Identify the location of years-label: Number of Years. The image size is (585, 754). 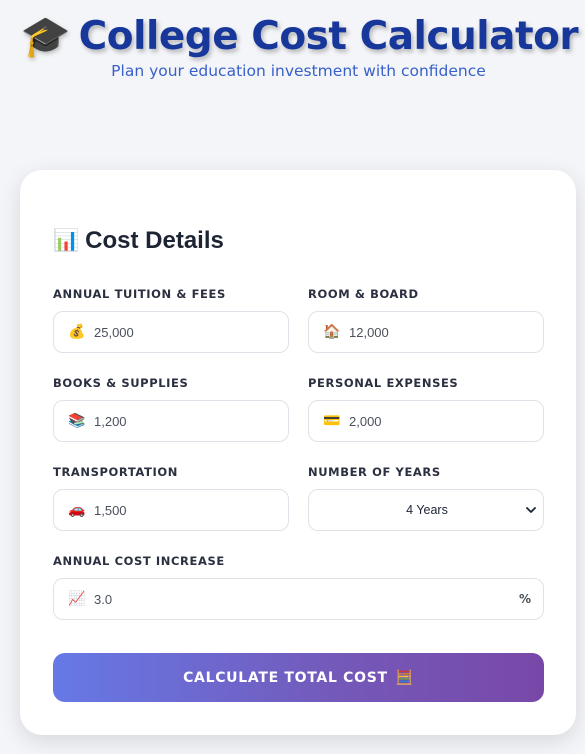
(374, 472).